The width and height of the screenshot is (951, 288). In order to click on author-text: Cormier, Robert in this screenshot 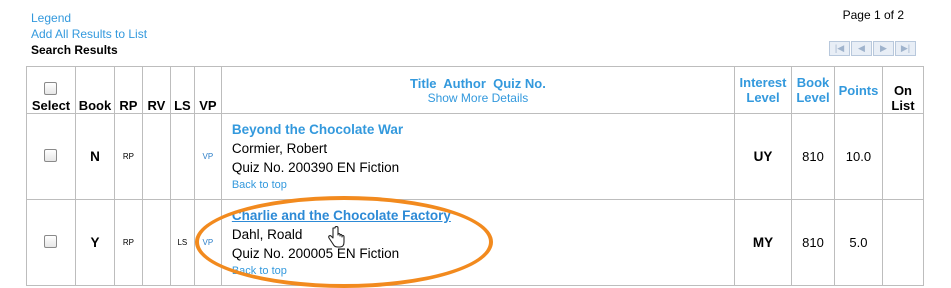, I will do `click(279, 148)`.